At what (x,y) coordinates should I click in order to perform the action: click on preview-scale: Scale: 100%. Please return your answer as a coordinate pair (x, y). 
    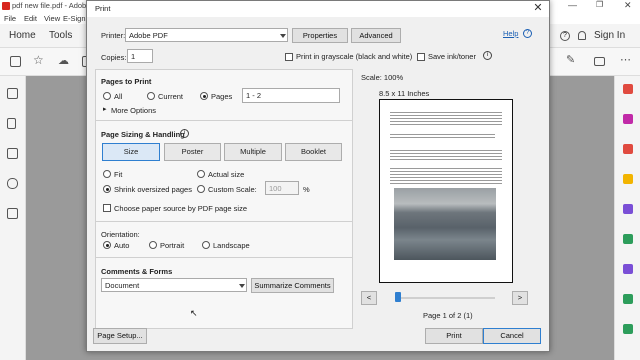
    Looking at the image, I should click on (382, 77).